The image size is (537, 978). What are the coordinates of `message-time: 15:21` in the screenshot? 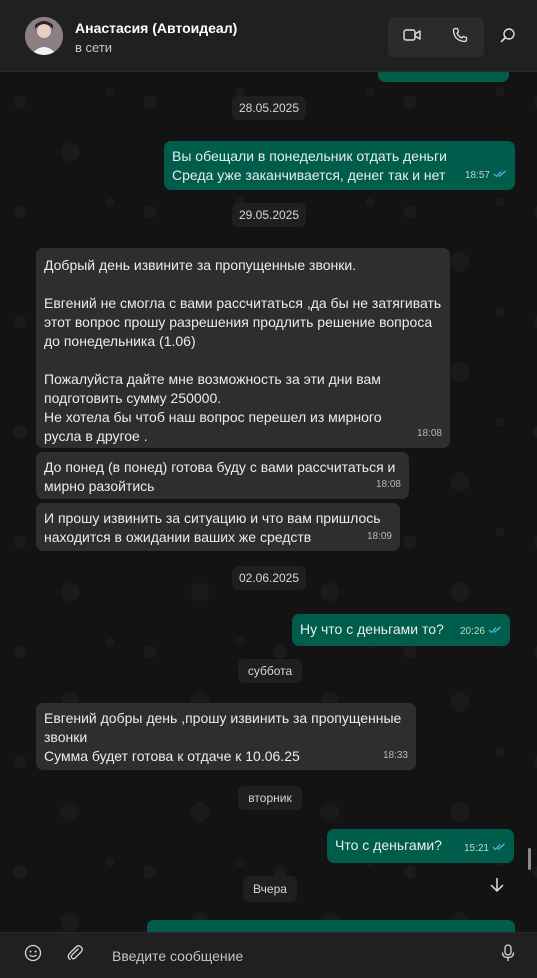 It's located at (476, 848).